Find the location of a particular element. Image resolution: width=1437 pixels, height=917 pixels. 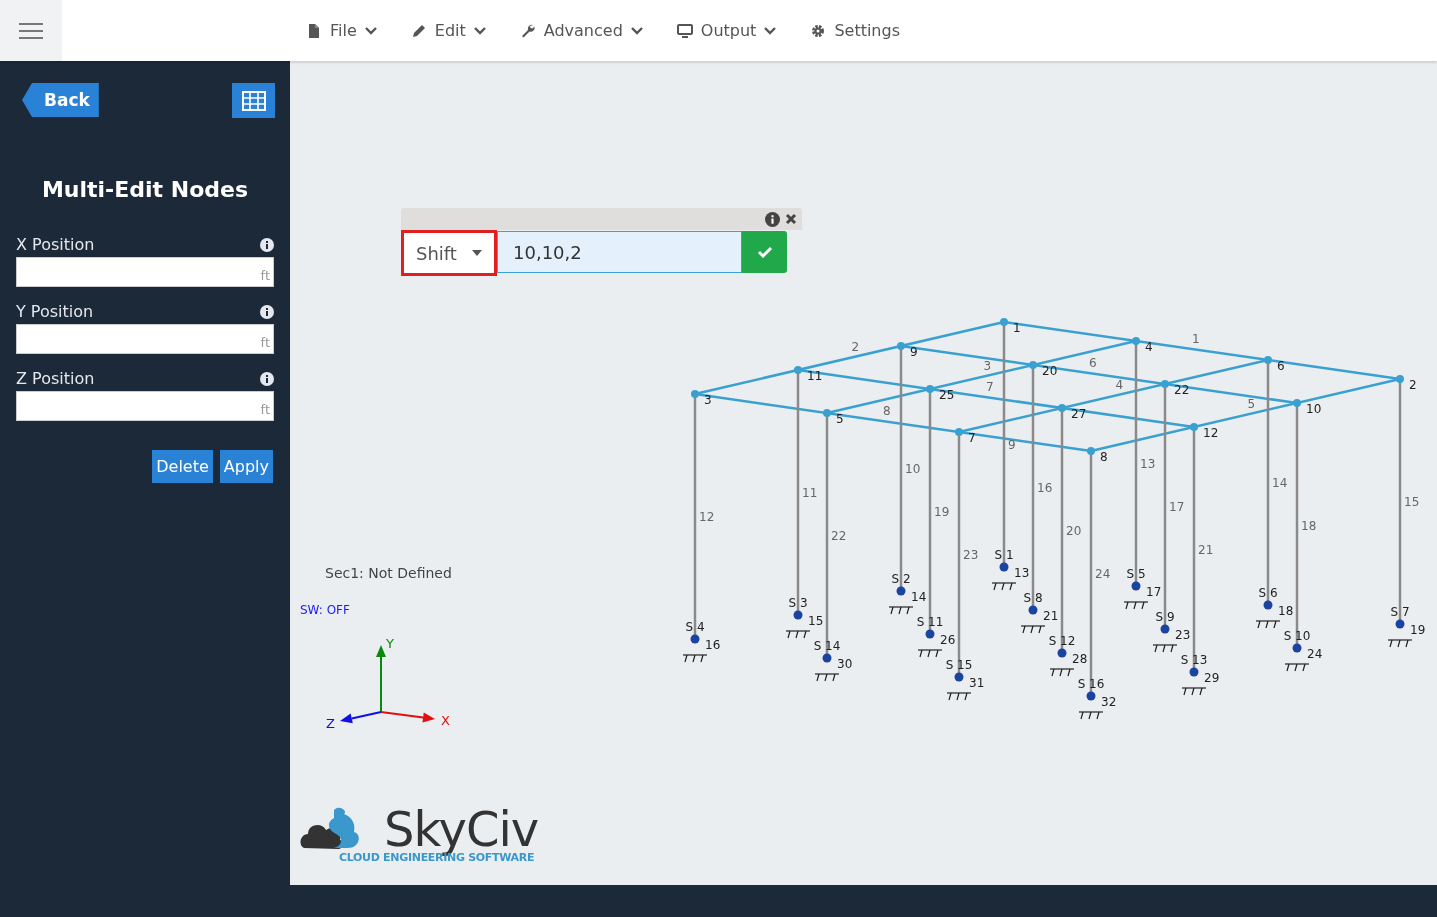

node-label: 20 is located at coordinates (1050, 371).